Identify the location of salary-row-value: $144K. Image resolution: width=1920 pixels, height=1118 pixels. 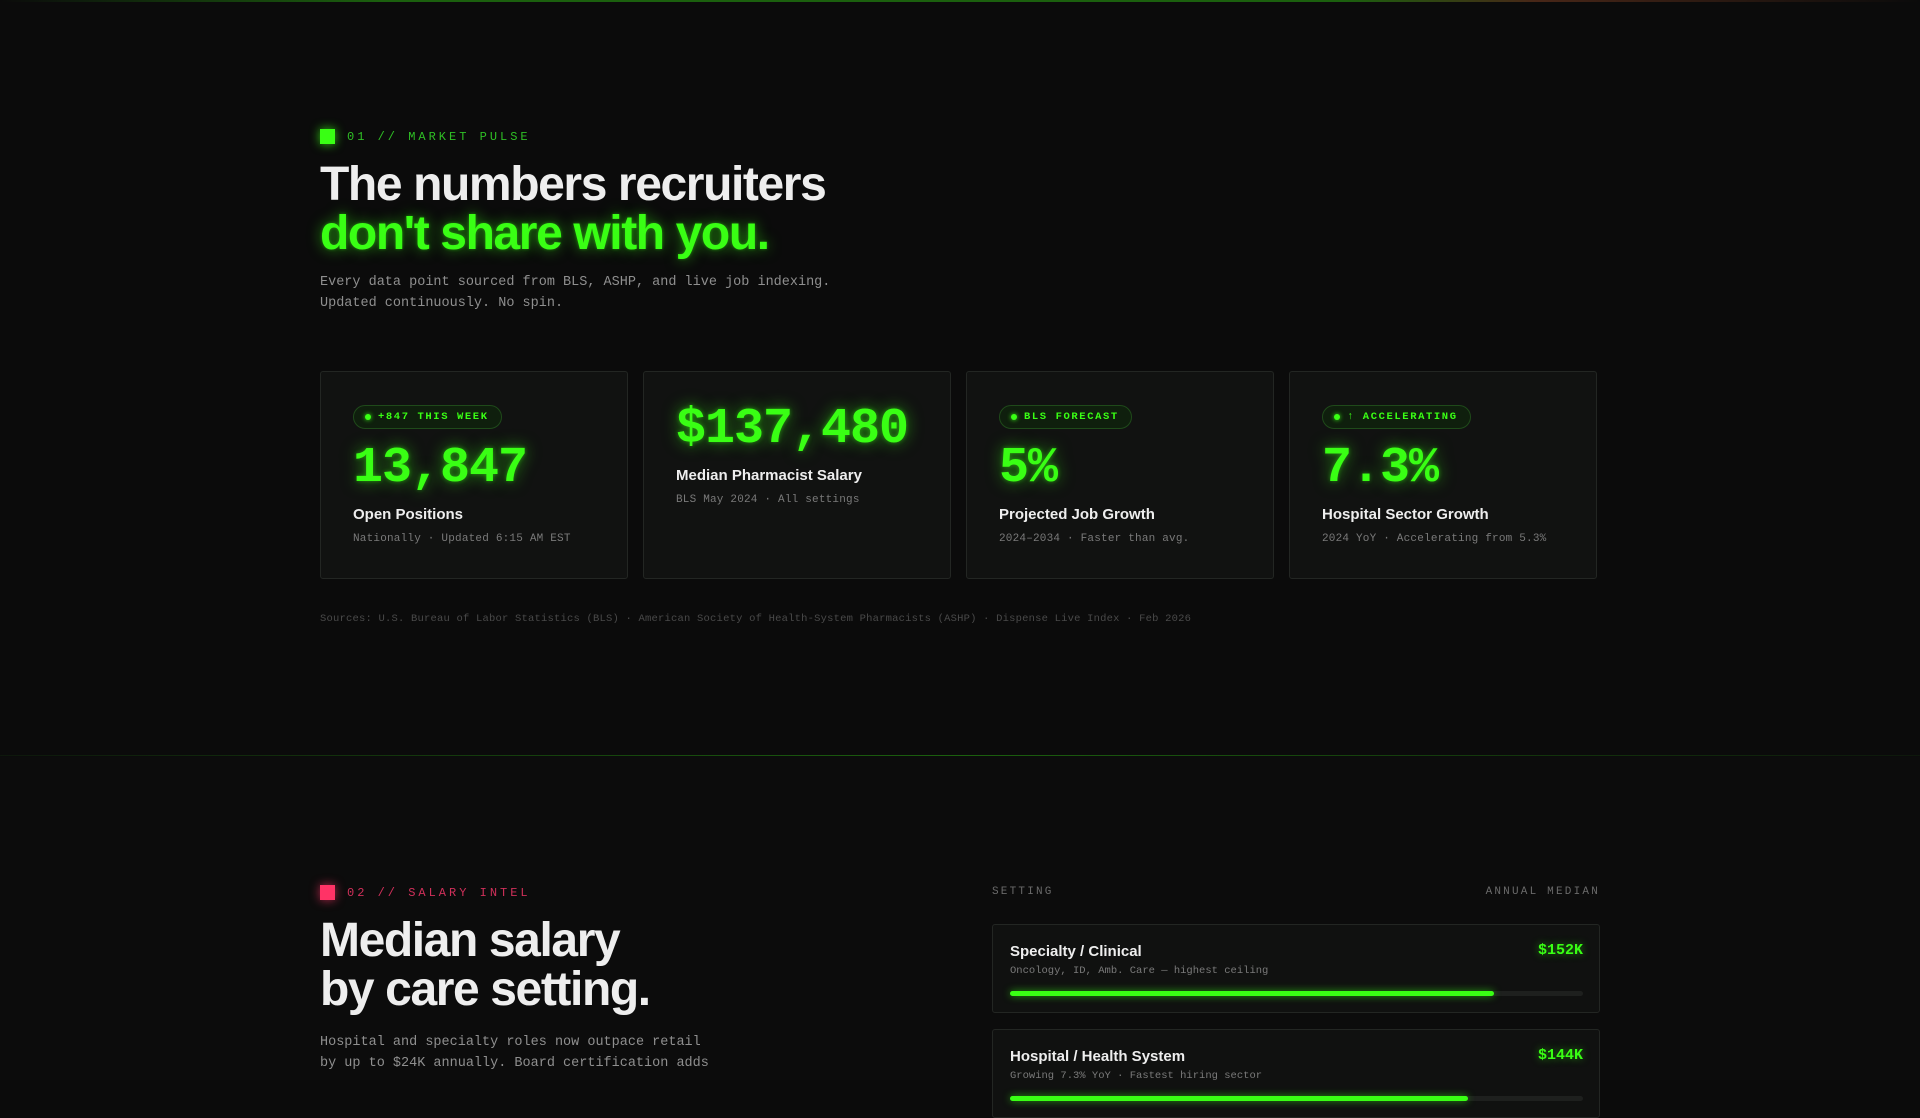
(1560, 1055).